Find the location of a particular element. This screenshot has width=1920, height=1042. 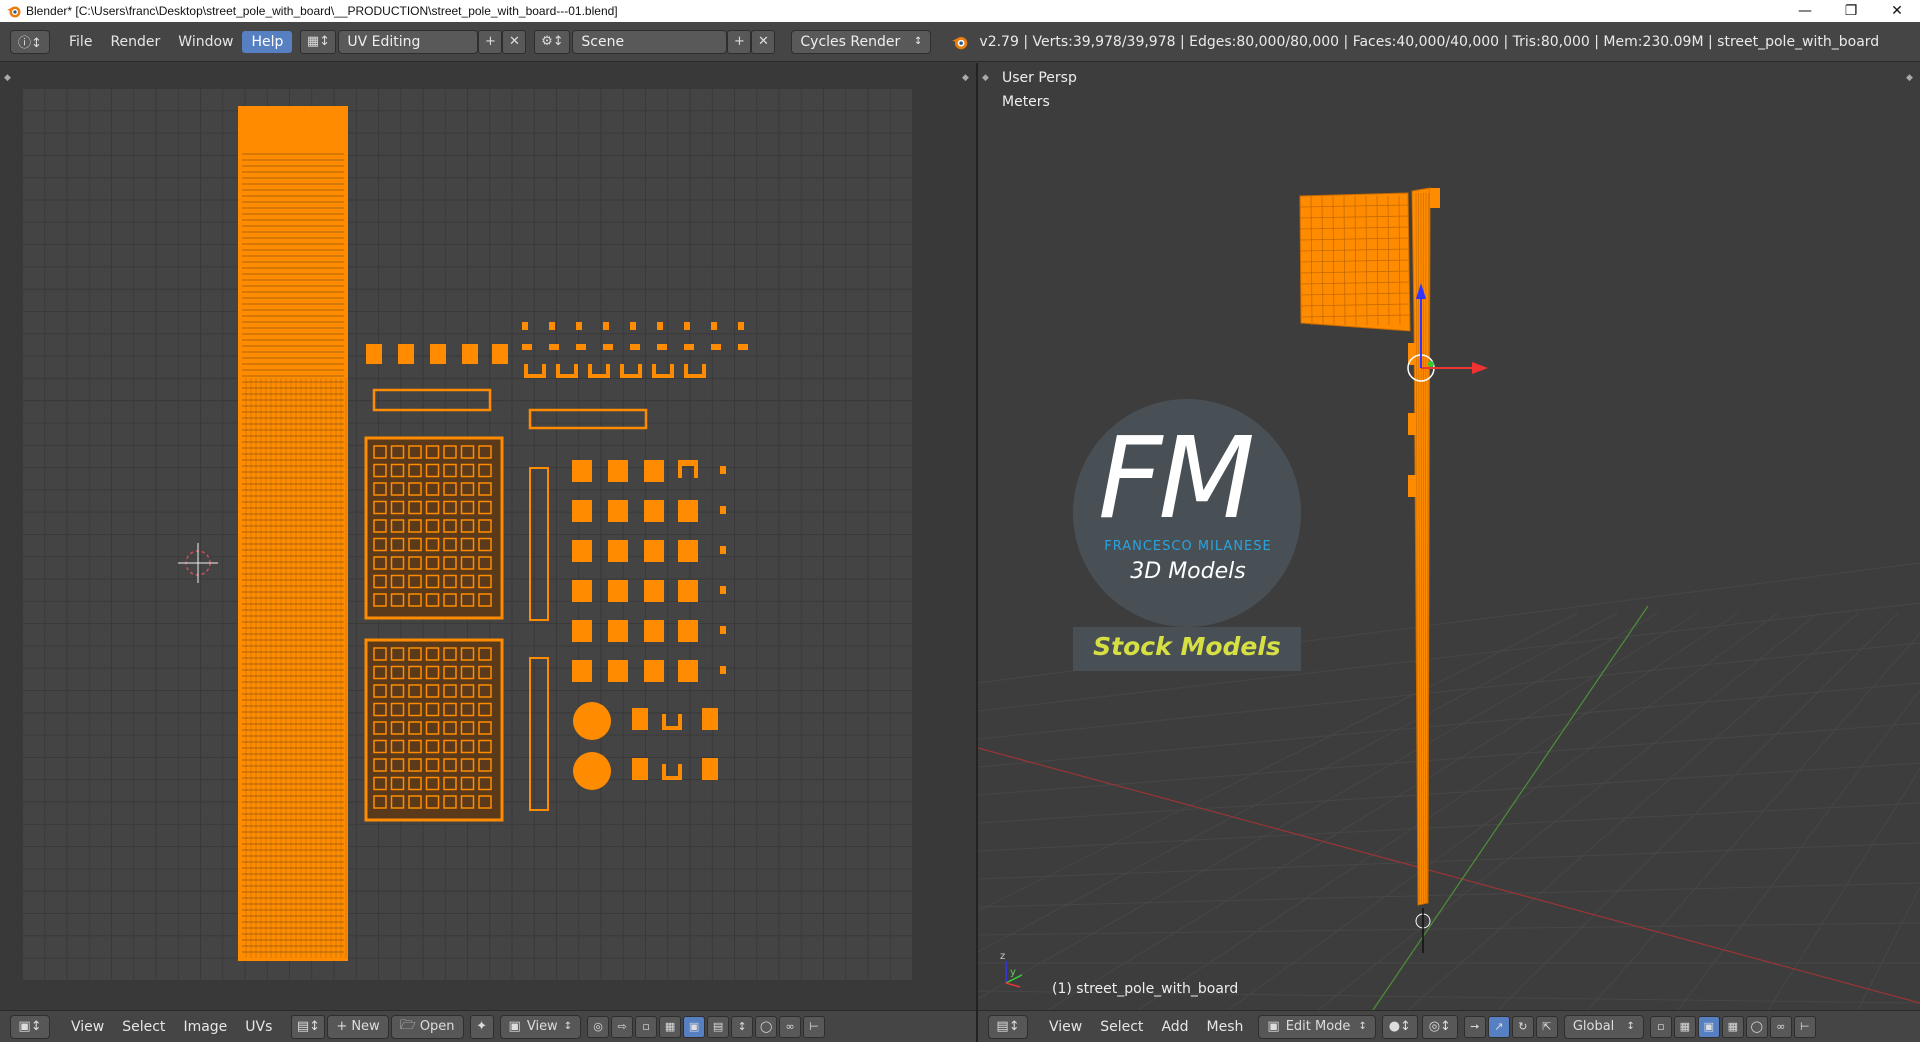

translate-icon: ↗ is located at coordinates (1498, 1026).